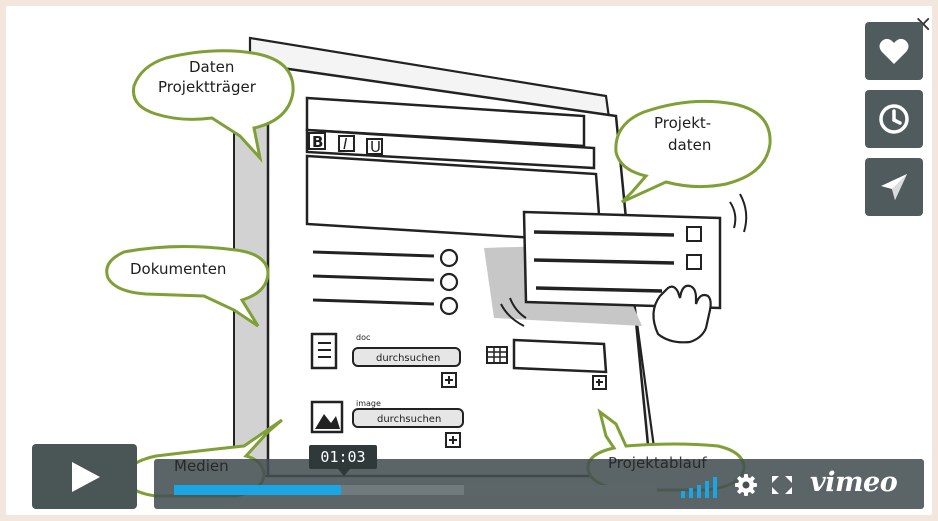  I want to click on play-button, so click(84, 476).